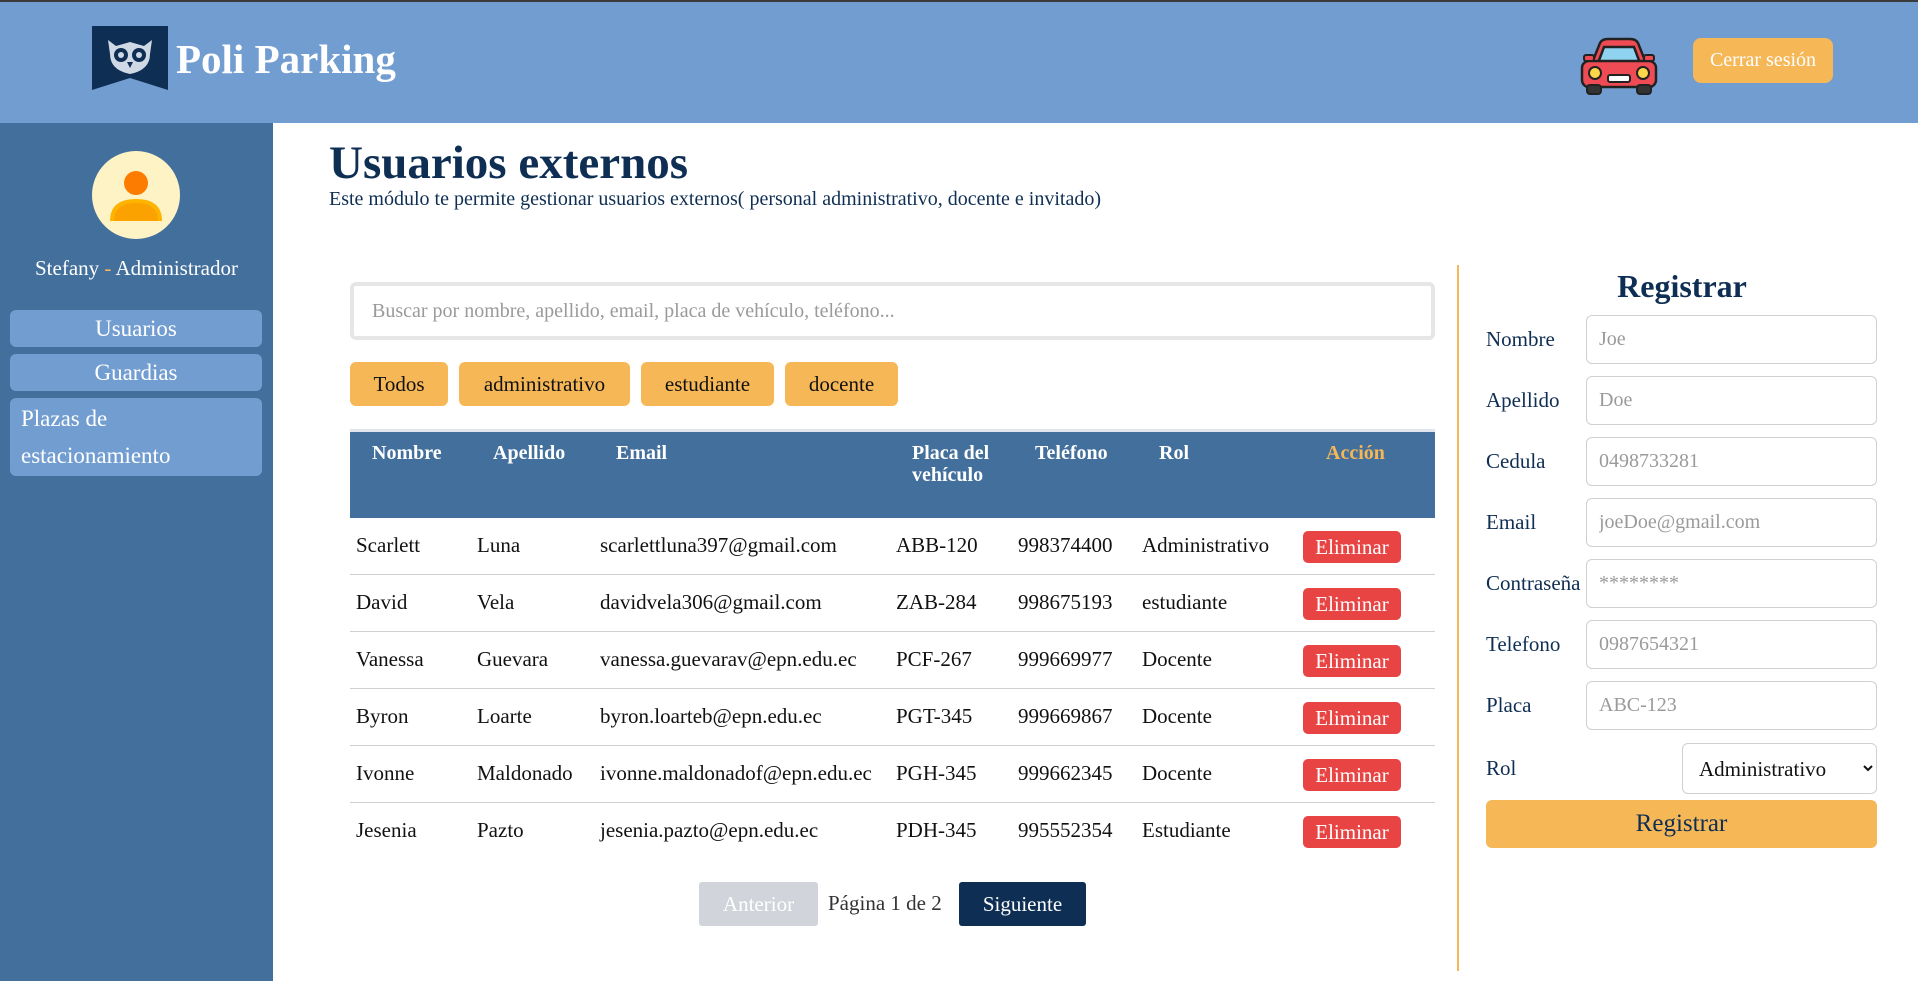 This screenshot has width=1918, height=981. I want to click on page-indicator: Página 1 de 2, so click(885, 903).